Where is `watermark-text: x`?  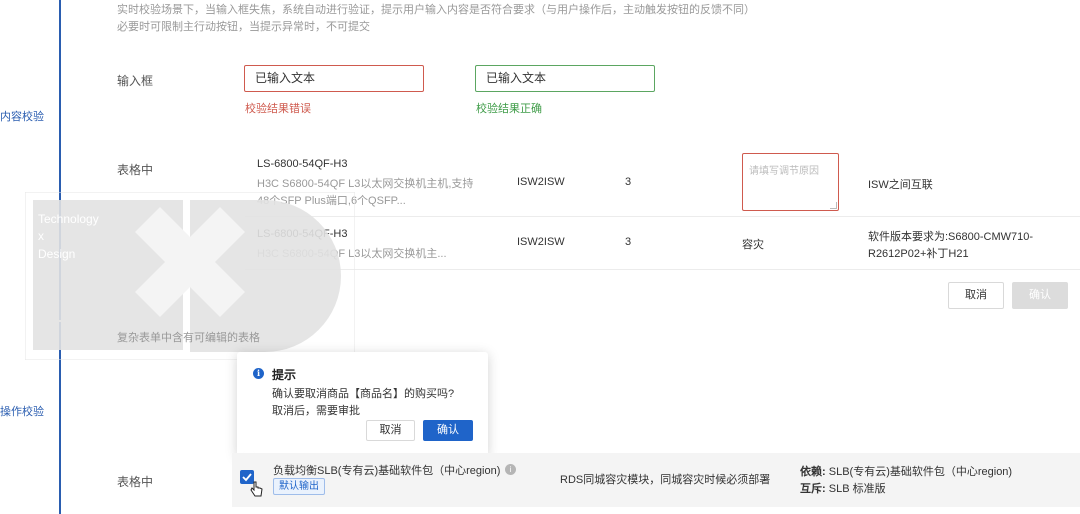
watermark-text: x is located at coordinates (41, 236).